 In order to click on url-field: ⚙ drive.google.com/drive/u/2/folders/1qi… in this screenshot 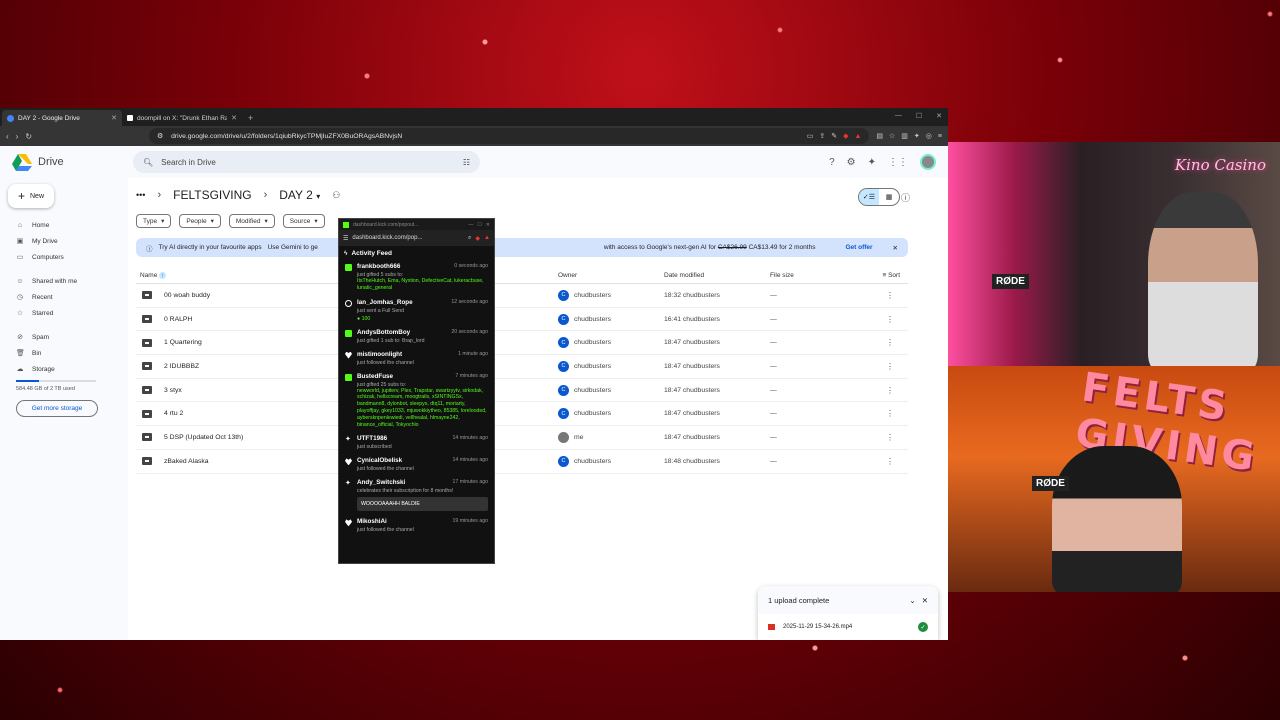, I will do `click(509, 136)`.